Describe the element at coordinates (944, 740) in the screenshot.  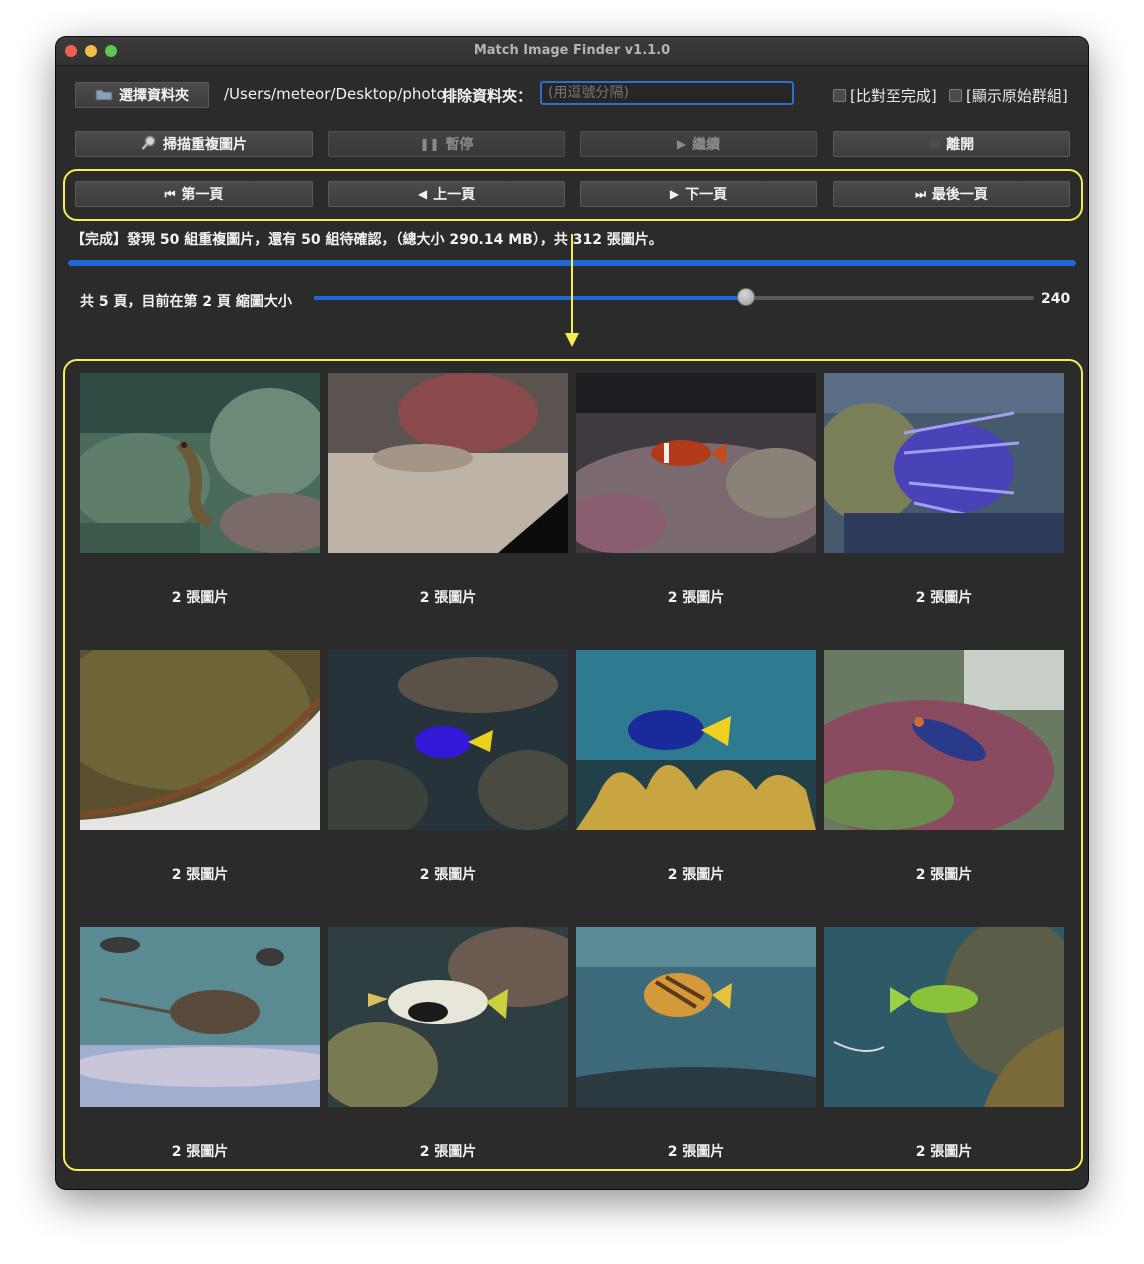
I see `mandarinfish-thumbnail` at that location.